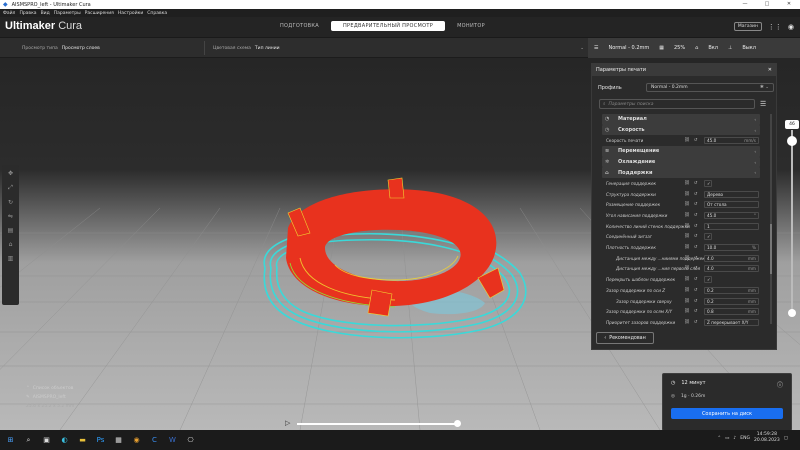 The image size is (800, 450). What do you see at coordinates (118, 440) in the screenshot?
I see `app-icon: ▦` at bounding box center [118, 440].